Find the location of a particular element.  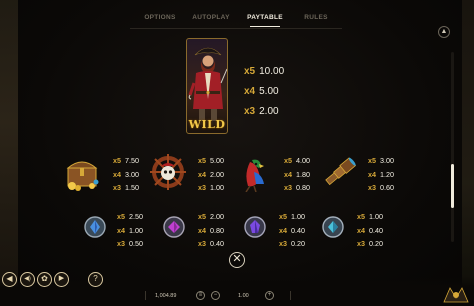

spyglass-icon is located at coordinates (341, 171).